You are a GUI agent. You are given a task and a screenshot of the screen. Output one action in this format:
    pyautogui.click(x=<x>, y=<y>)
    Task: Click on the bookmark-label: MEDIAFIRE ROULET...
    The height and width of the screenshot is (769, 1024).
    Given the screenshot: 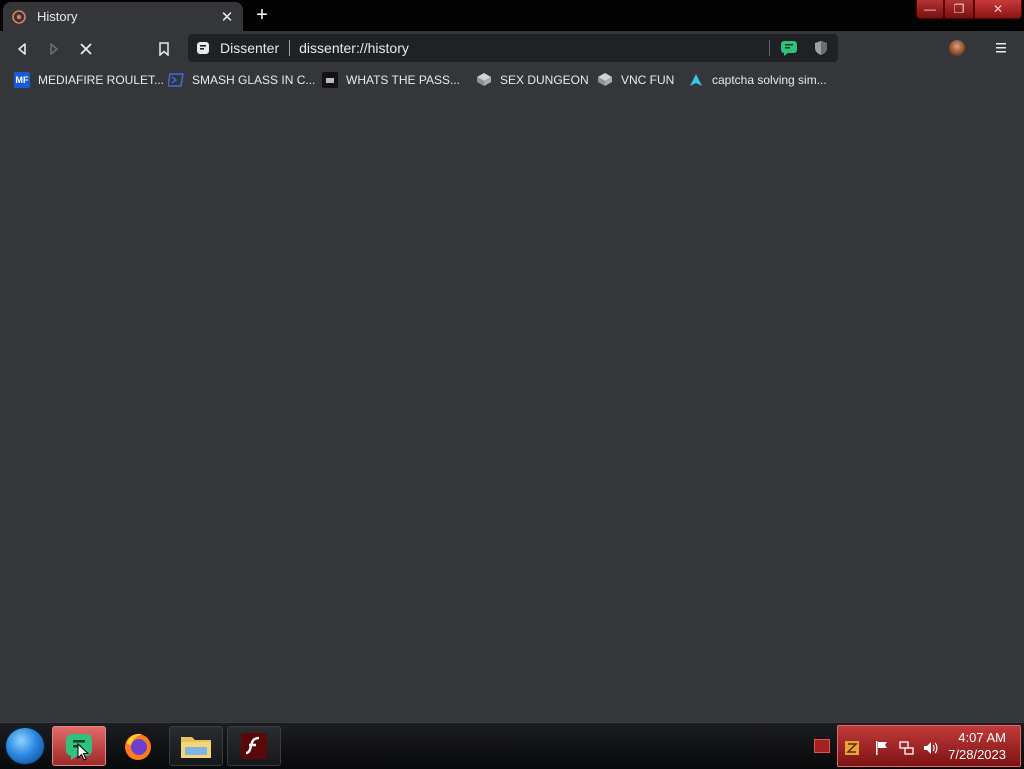 What is the action you would take?
    pyautogui.click(x=101, y=80)
    